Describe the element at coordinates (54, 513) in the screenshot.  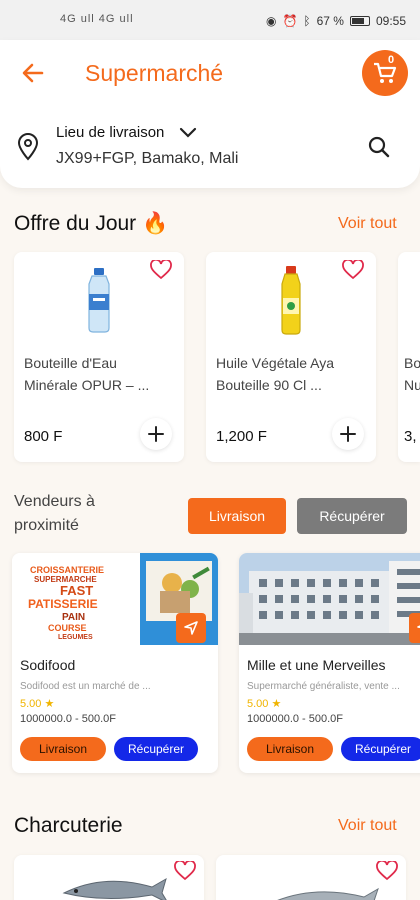
I see `vendors-section-title: Vendeurs à proximité` at that location.